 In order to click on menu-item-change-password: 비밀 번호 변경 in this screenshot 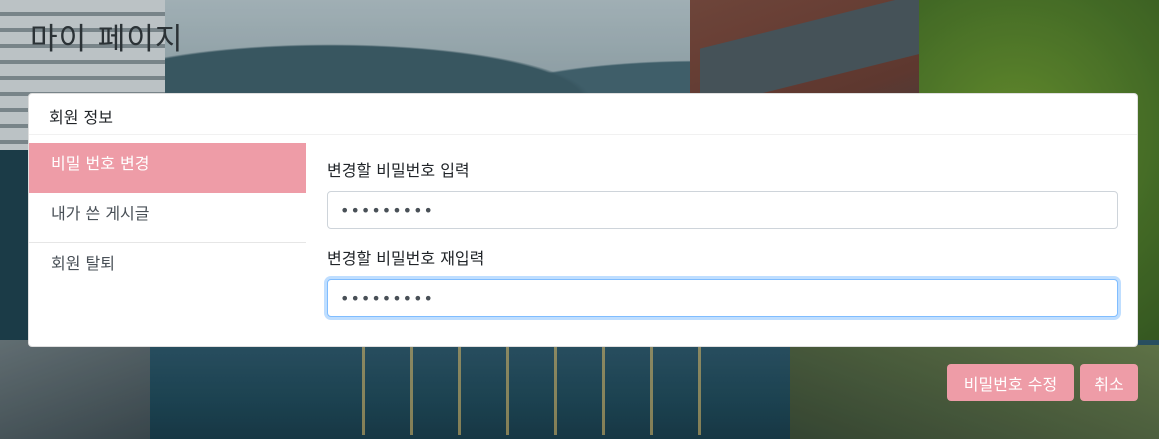, I will do `click(167, 168)`.